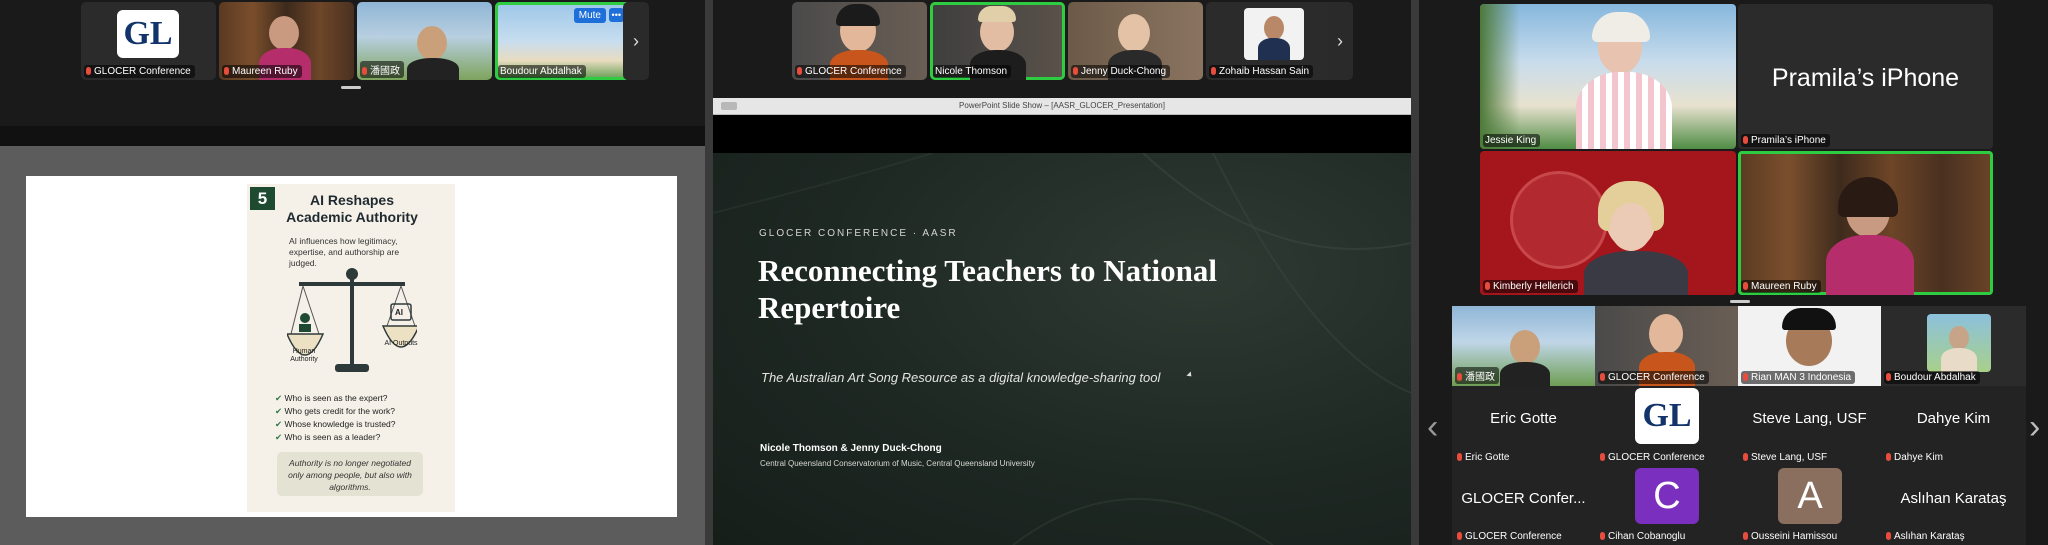  I want to click on participant-name: Pramila’s iPhone, so click(1785, 140).